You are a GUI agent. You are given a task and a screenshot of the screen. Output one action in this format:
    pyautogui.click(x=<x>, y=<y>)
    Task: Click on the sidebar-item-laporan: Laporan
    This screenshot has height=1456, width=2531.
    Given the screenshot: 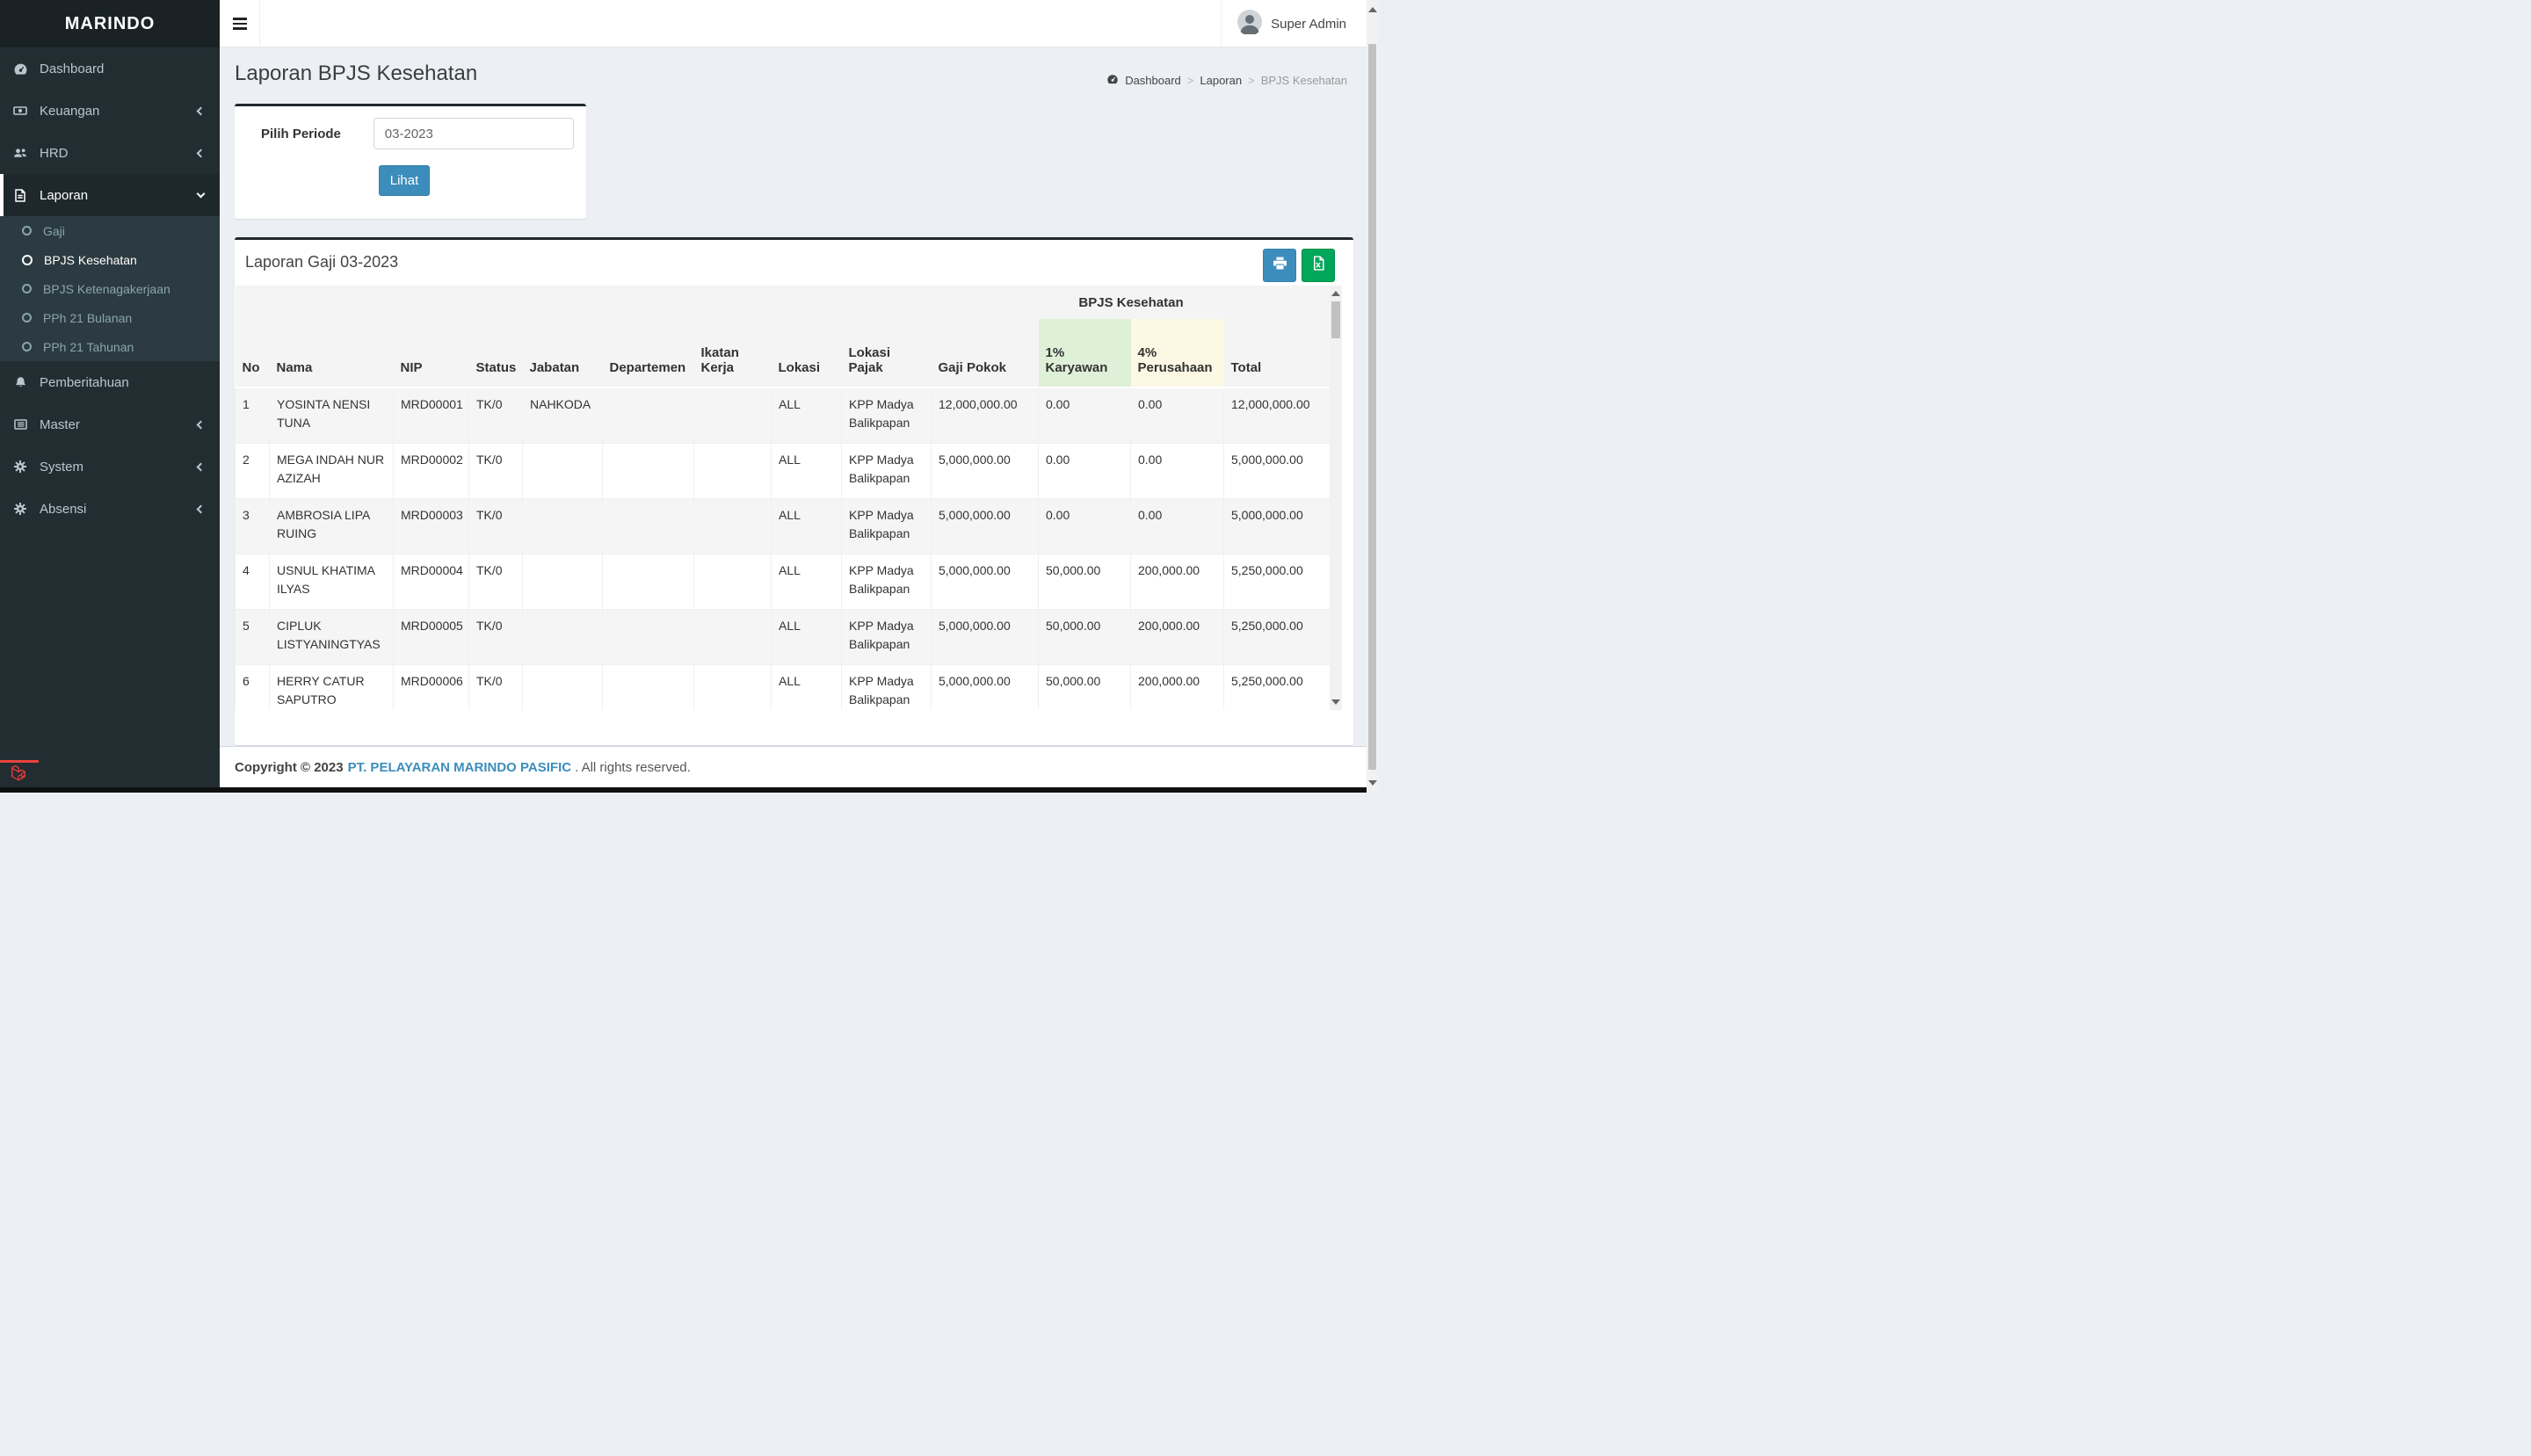 What is the action you would take?
    pyautogui.click(x=110, y=195)
    